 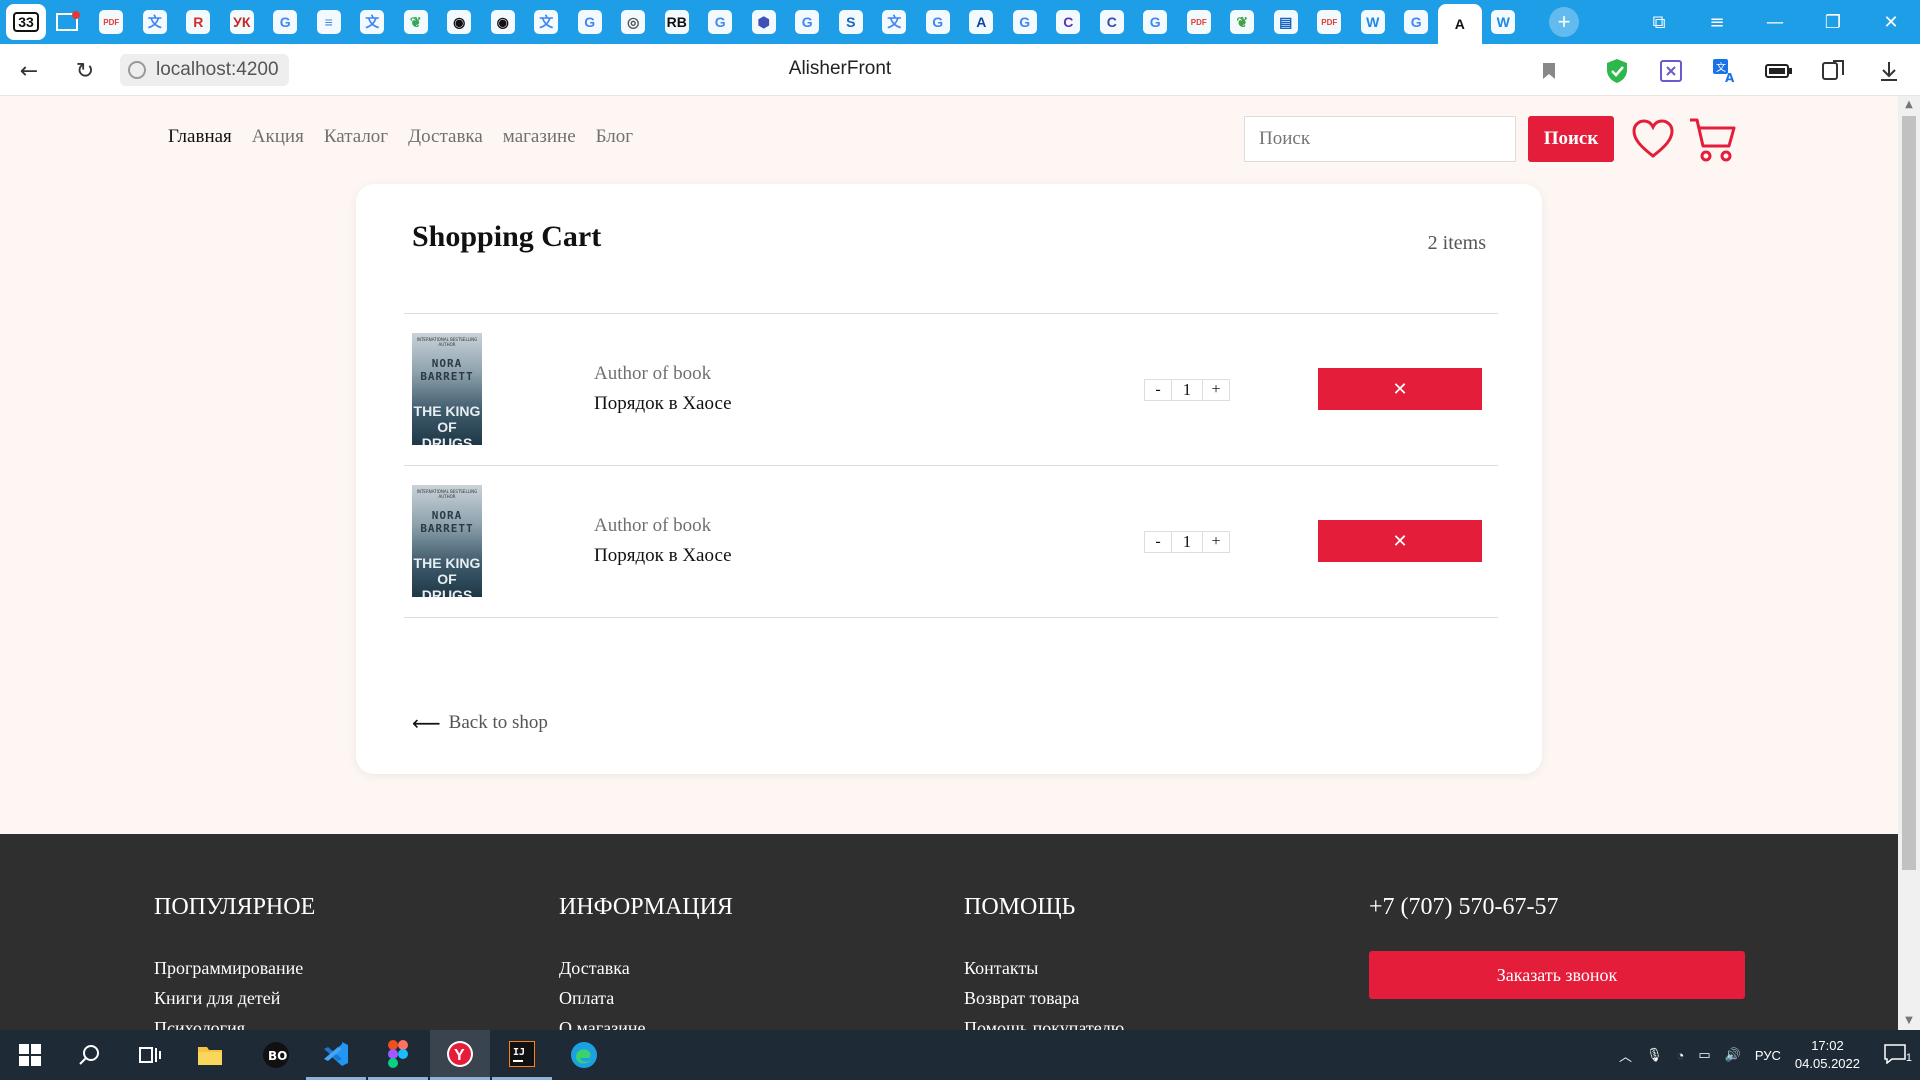 I want to click on restore-icon: ❐, so click(x=1833, y=22).